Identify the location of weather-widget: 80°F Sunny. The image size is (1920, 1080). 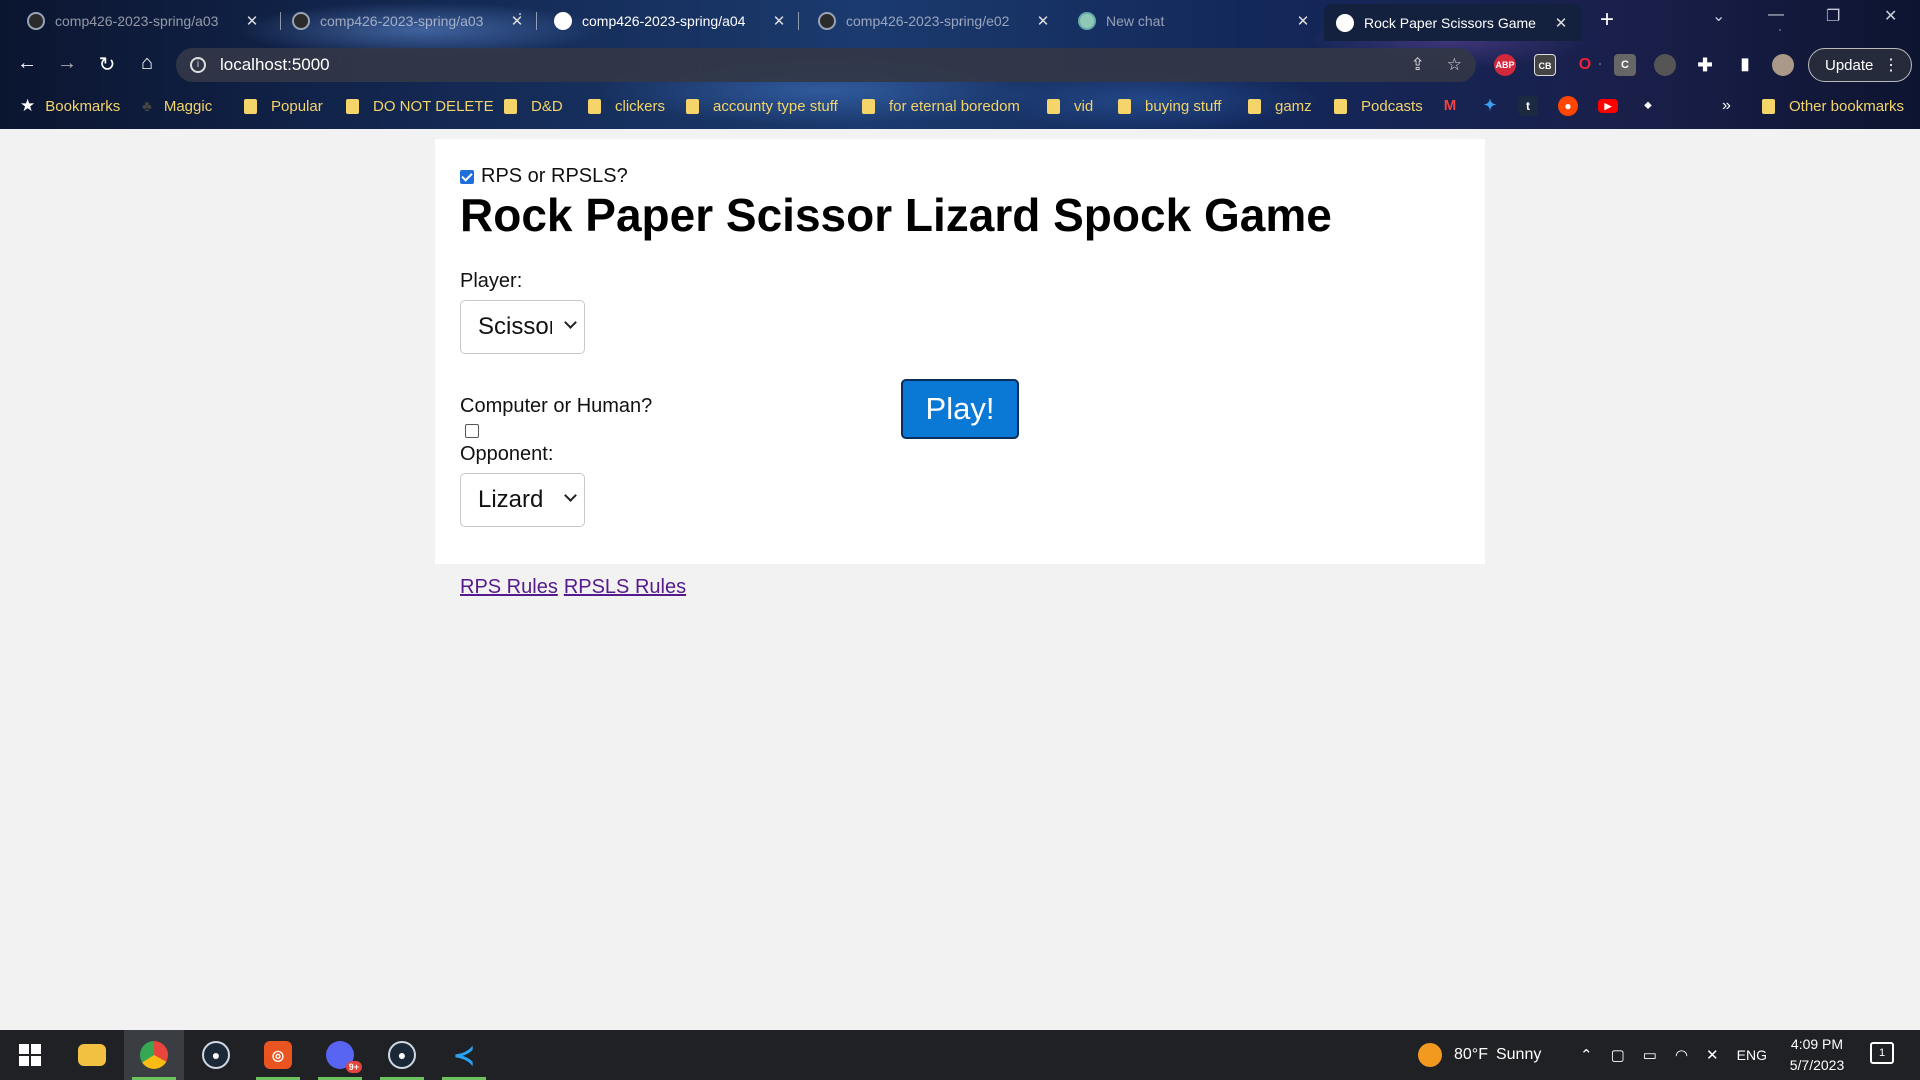
(1479, 1055).